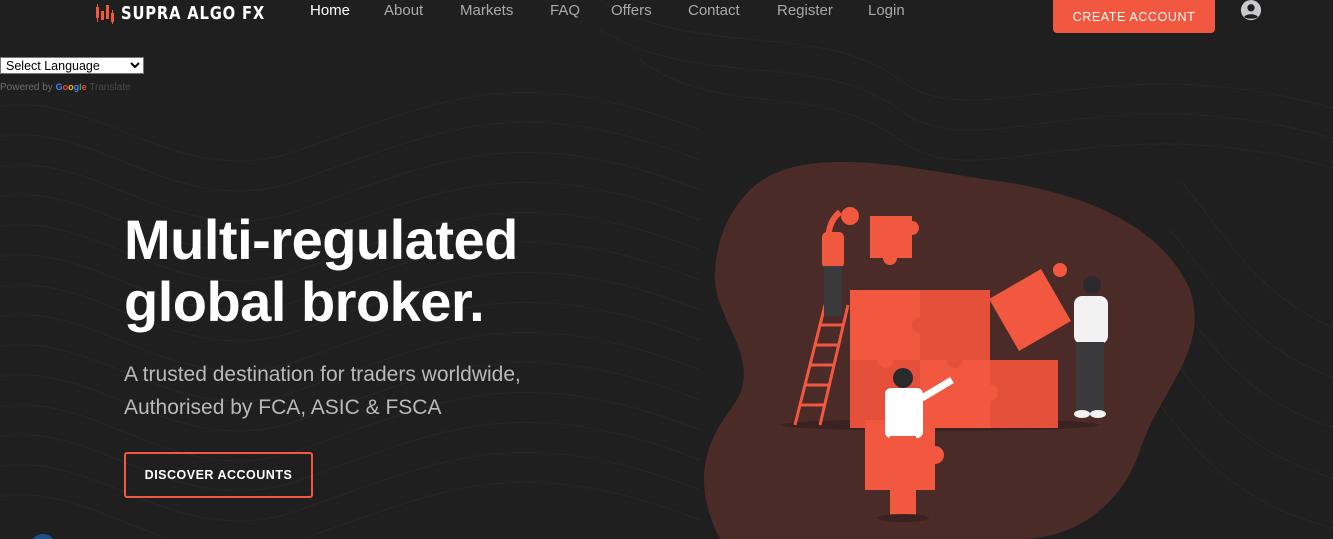 This screenshot has height=539, width=1333. I want to click on nav-offers: Offers, so click(631, 10).